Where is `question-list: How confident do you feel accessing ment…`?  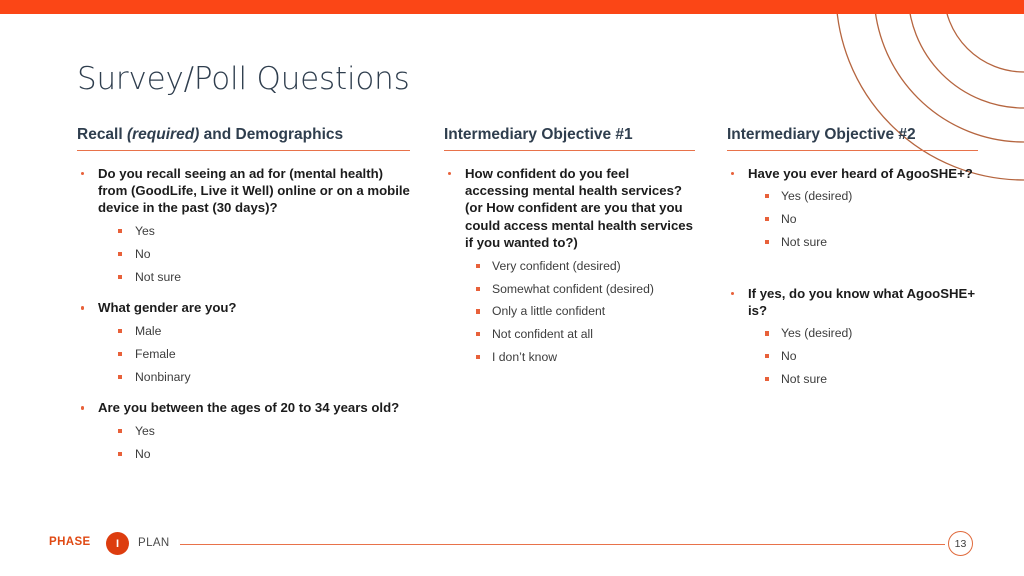
question-list: How confident do you feel accessing ment… is located at coordinates (569, 265).